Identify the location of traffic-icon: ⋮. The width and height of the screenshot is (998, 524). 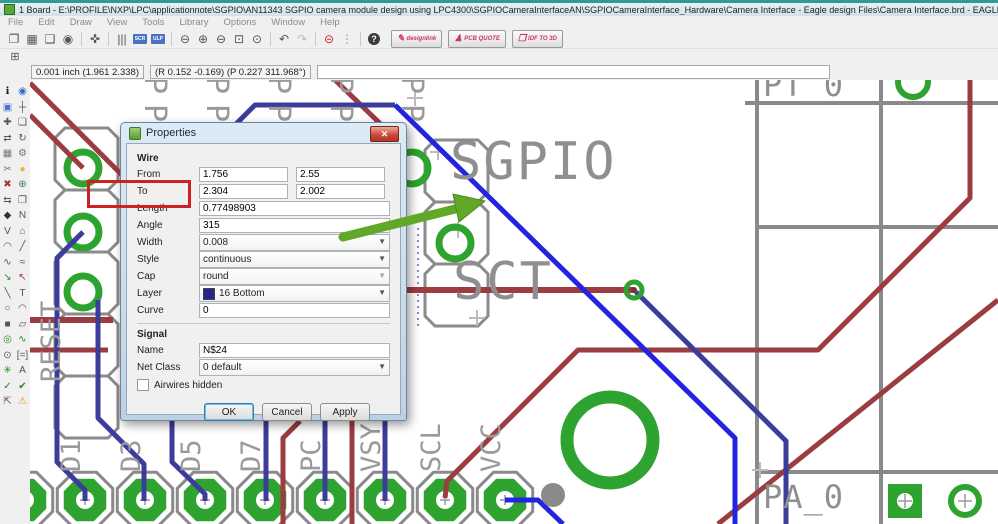
(347, 39).